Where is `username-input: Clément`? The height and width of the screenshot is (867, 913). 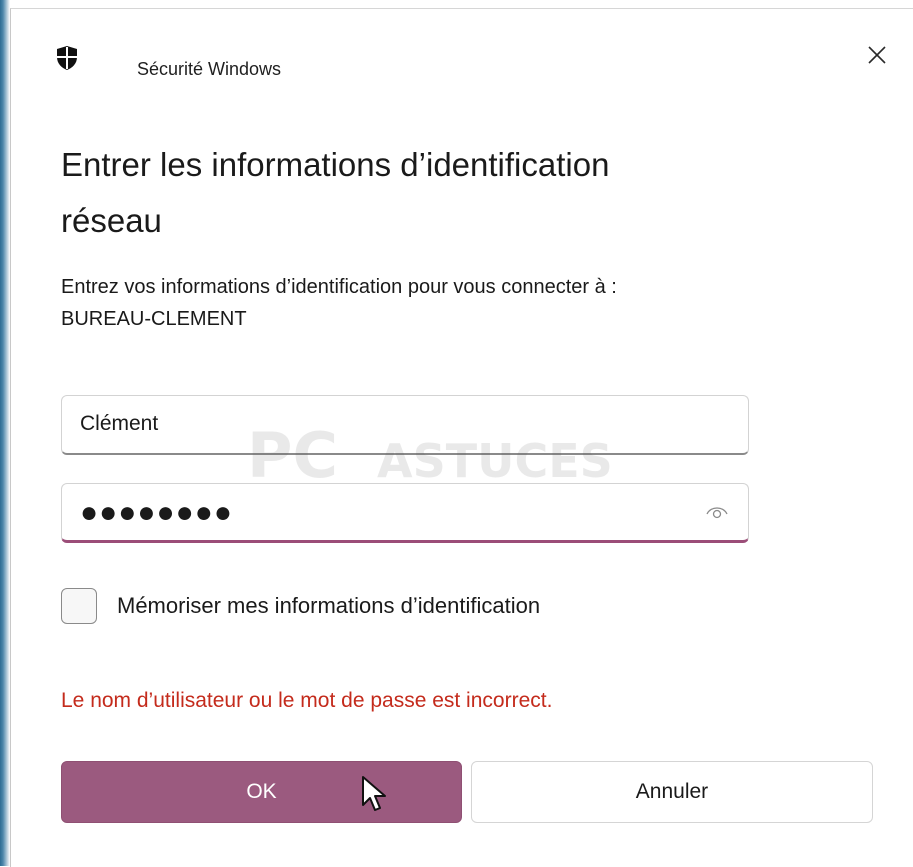 username-input: Clément is located at coordinates (405, 425).